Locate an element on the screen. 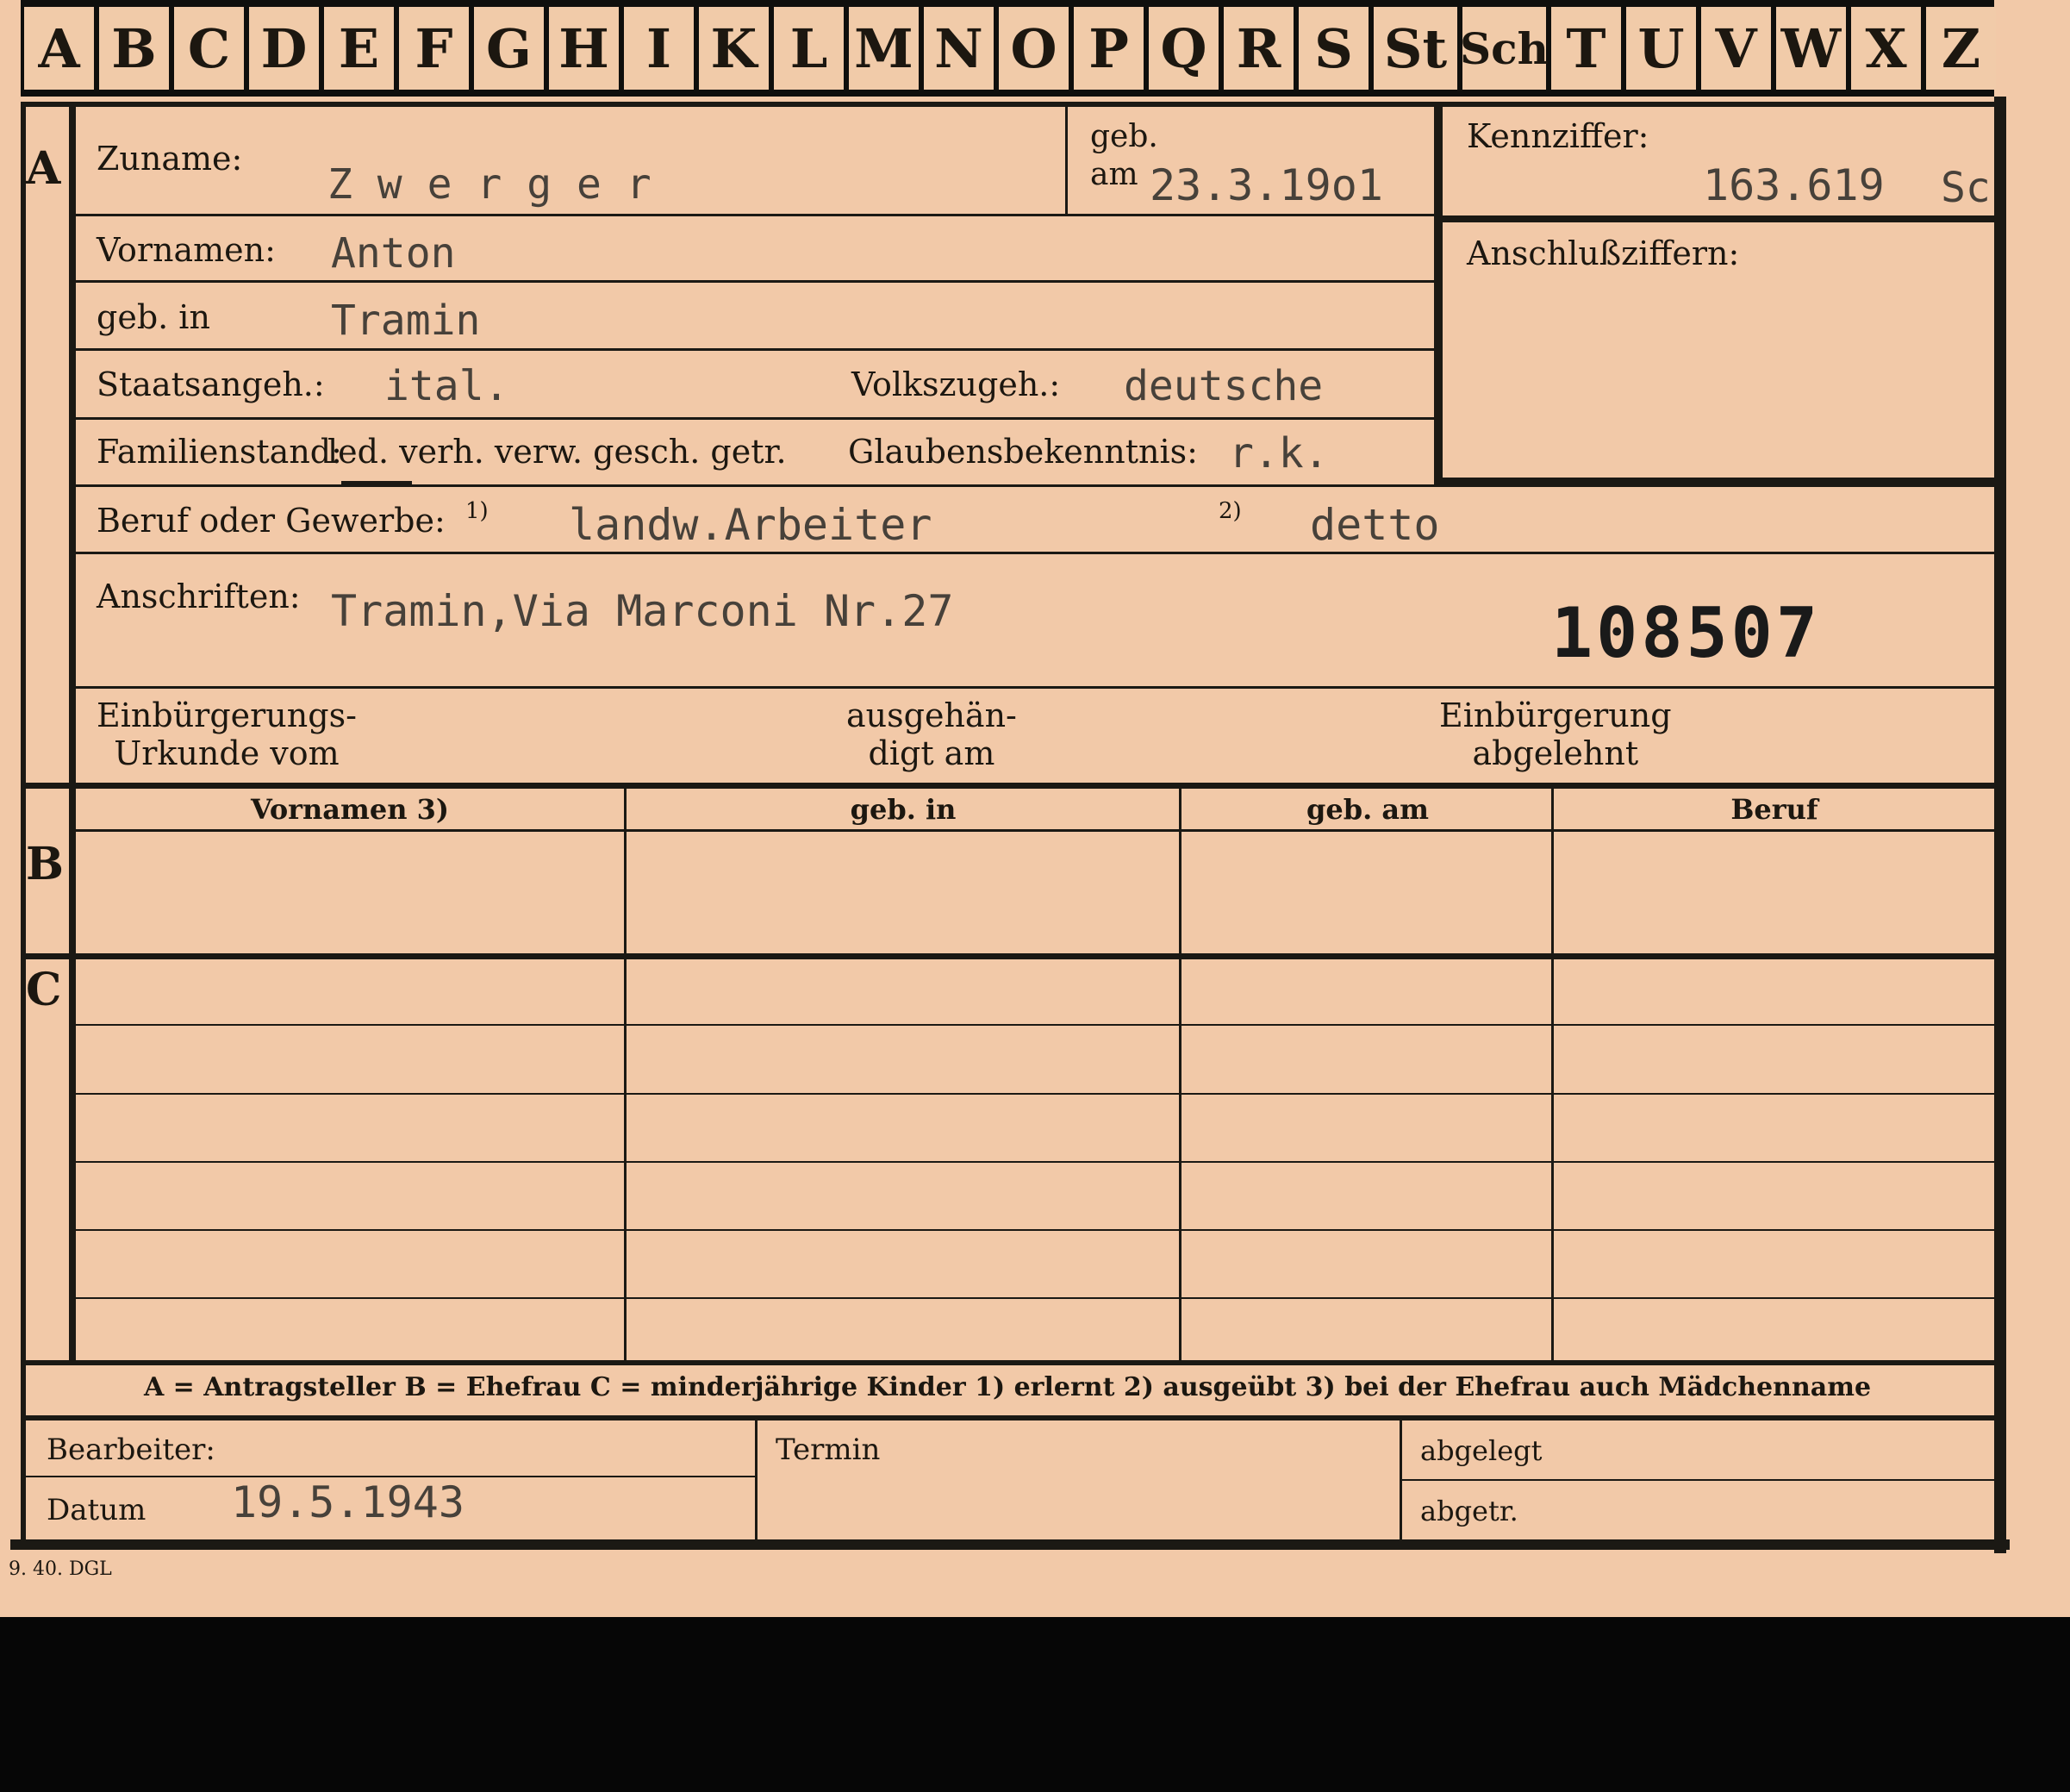  beruf-value-erlernt: landw.Arbeiter is located at coordinates (750, 525).